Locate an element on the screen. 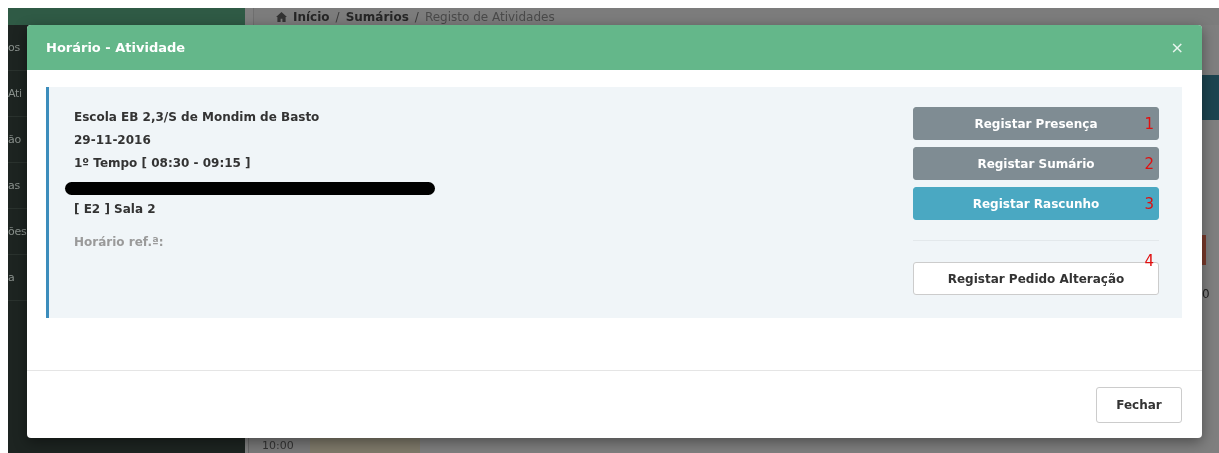 Image resolution: width=1219 pixels, height=453 pixels. annotation-number: 2 is located at coordinates (1149, 164).